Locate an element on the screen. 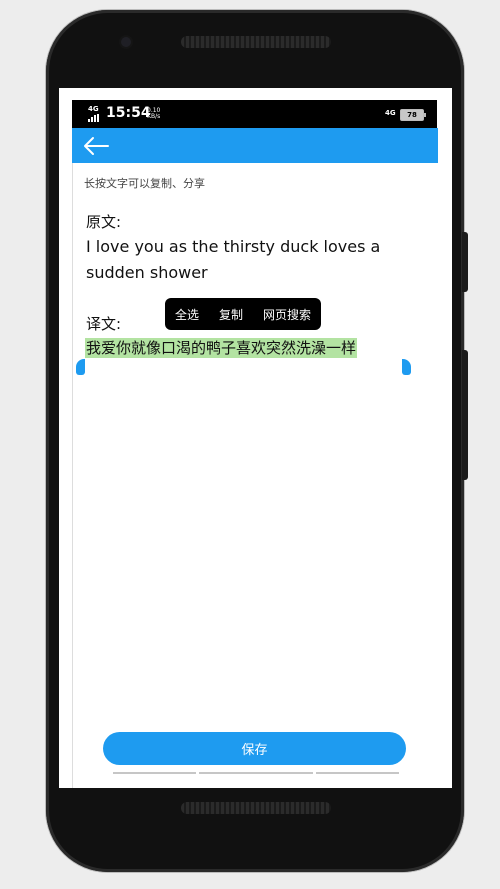  translation-label: 译文: is located at coordinates (104, 324).